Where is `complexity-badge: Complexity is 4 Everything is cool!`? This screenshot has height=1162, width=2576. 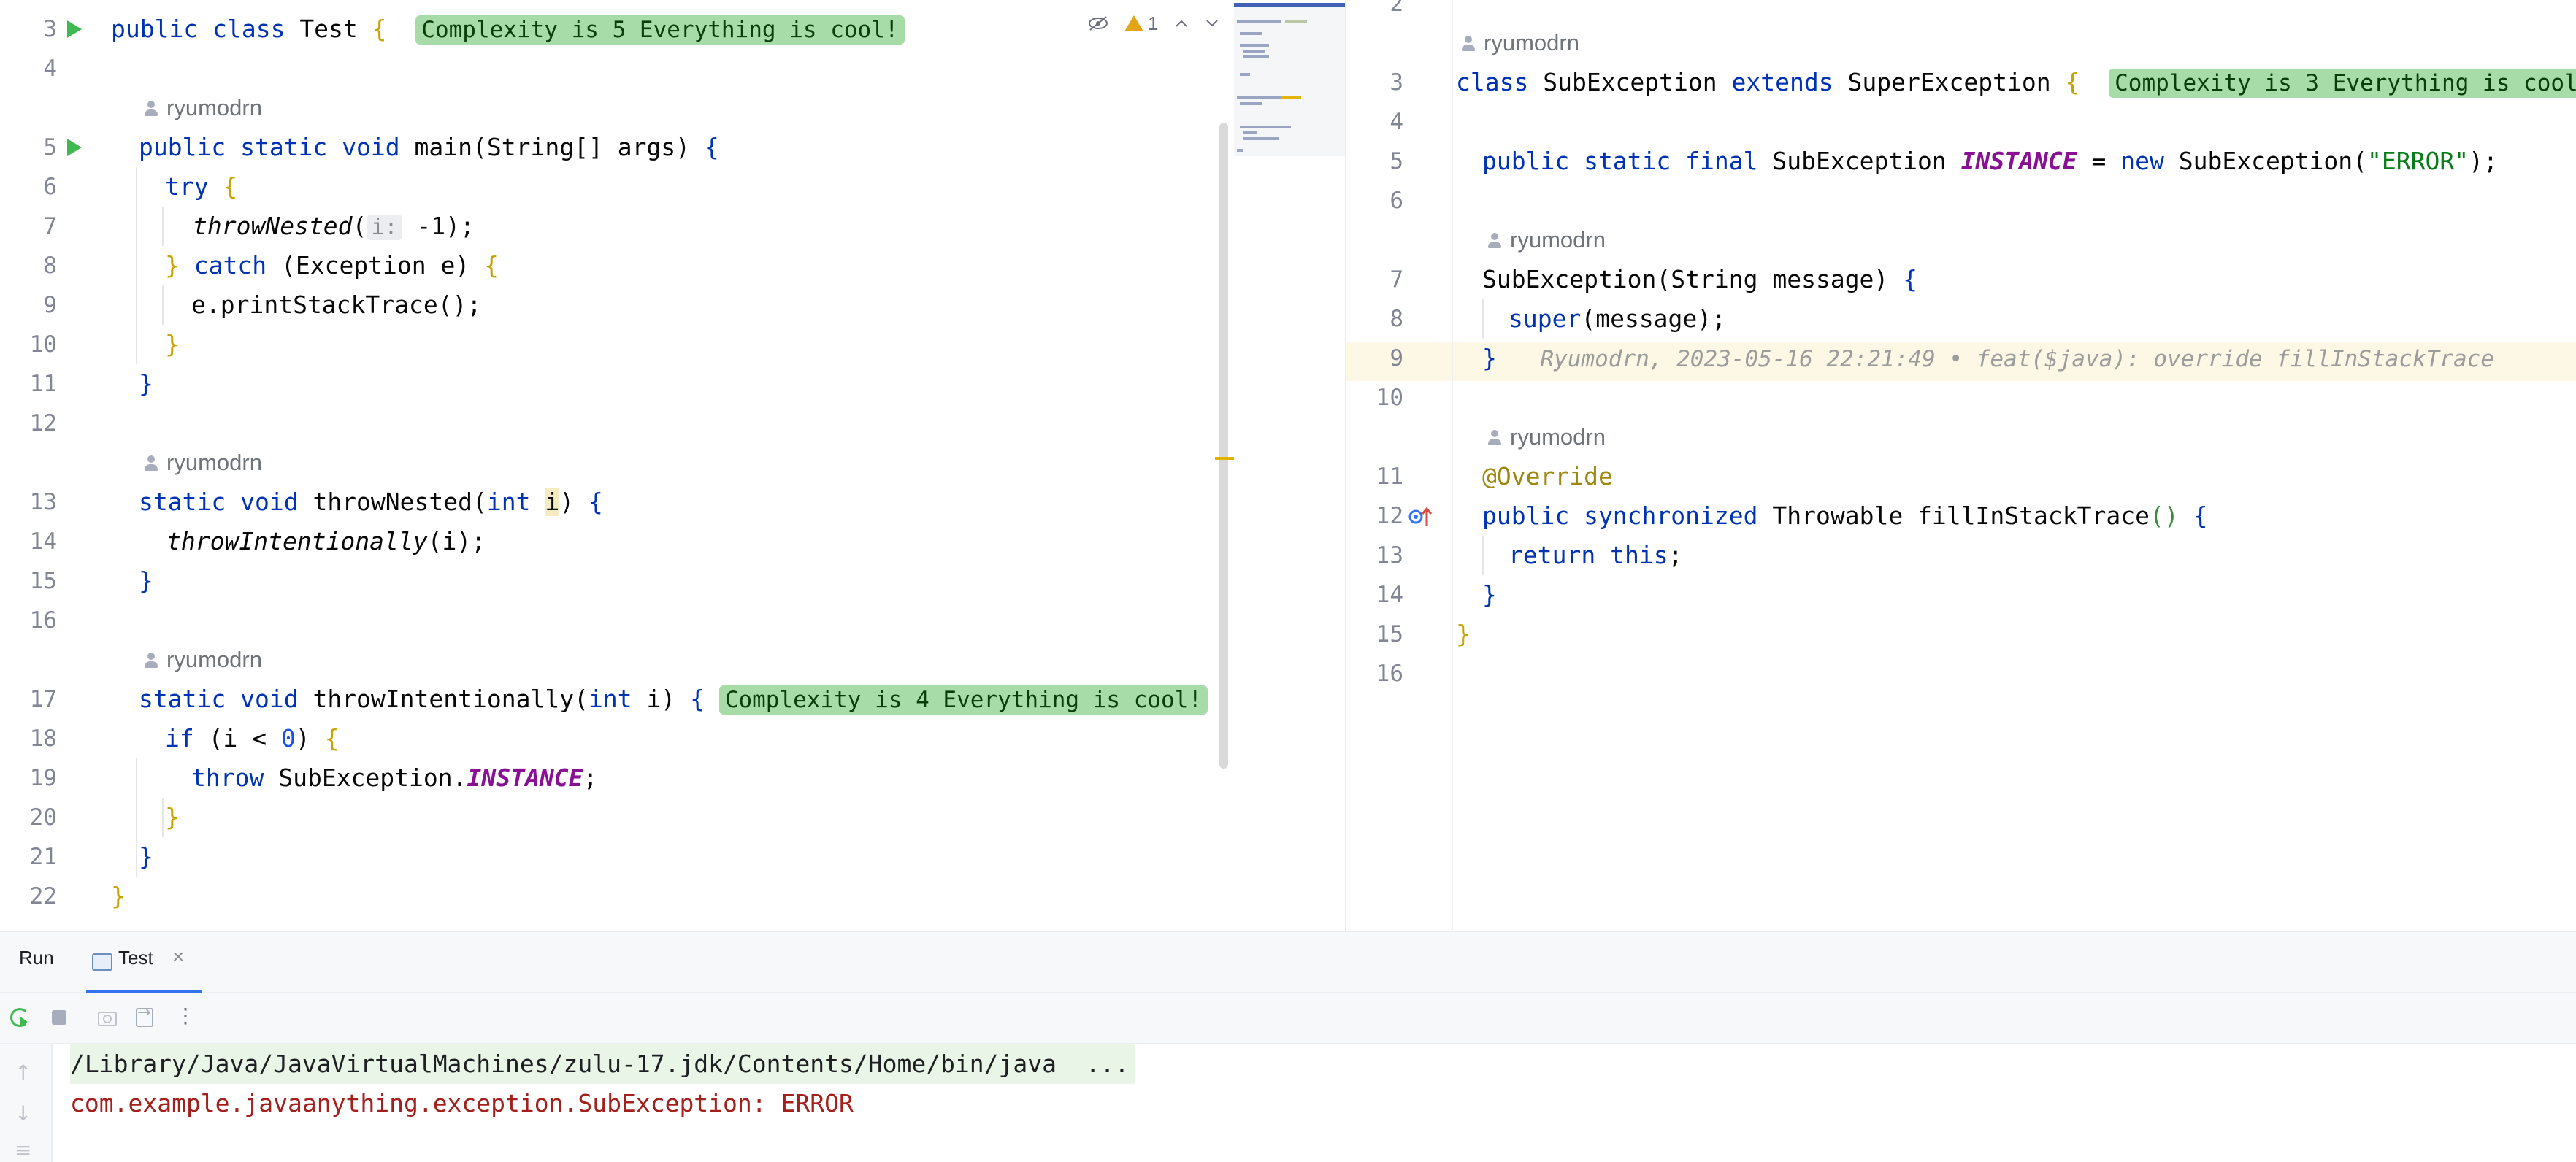
complexity-badge: Complexity is 4 Everything is cool! is located at coordinates (963, 700).